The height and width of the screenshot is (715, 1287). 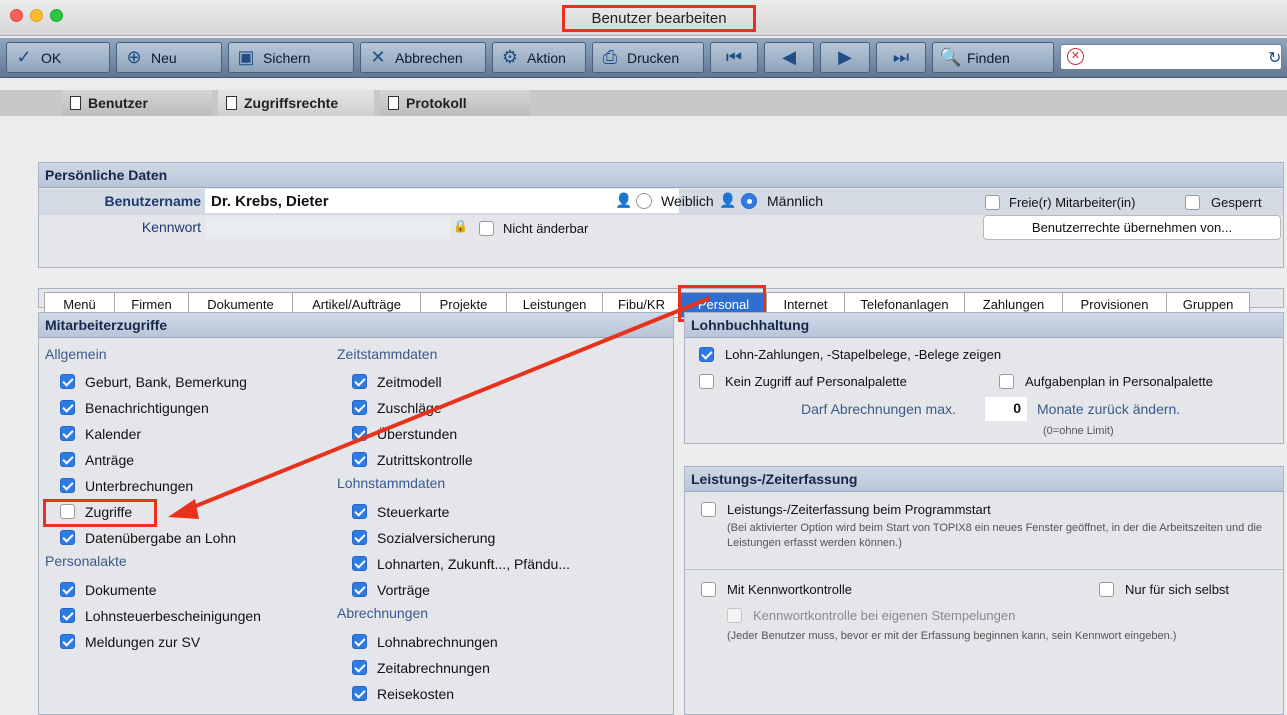 What do you see at coordinates (539, 57) in the screenshot?
I see `action-button: ⚙ Aktion` at bounding box center [539, 57].